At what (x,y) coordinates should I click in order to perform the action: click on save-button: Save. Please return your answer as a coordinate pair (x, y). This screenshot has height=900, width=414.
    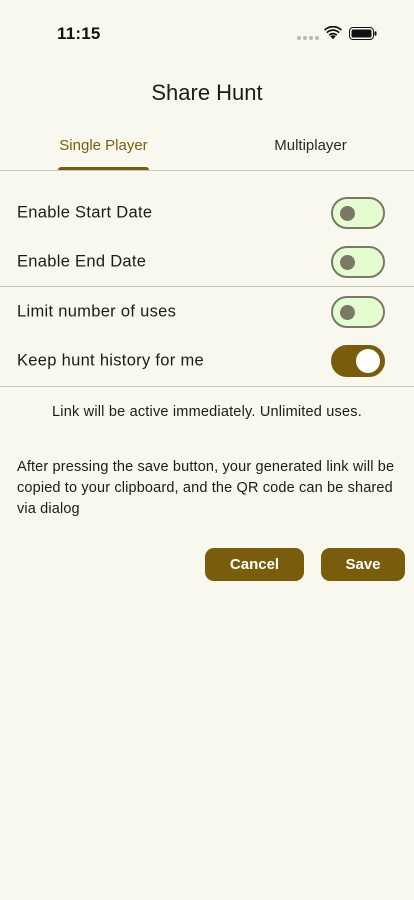
    Looking at the image, I should click on (363, 564).